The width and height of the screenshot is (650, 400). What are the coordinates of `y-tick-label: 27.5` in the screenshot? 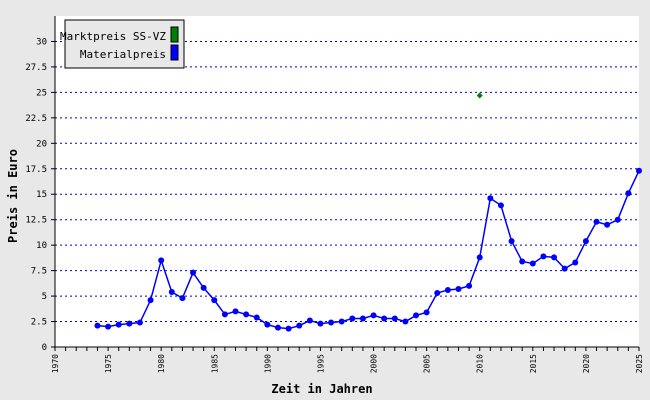 It's located at (36, 68).